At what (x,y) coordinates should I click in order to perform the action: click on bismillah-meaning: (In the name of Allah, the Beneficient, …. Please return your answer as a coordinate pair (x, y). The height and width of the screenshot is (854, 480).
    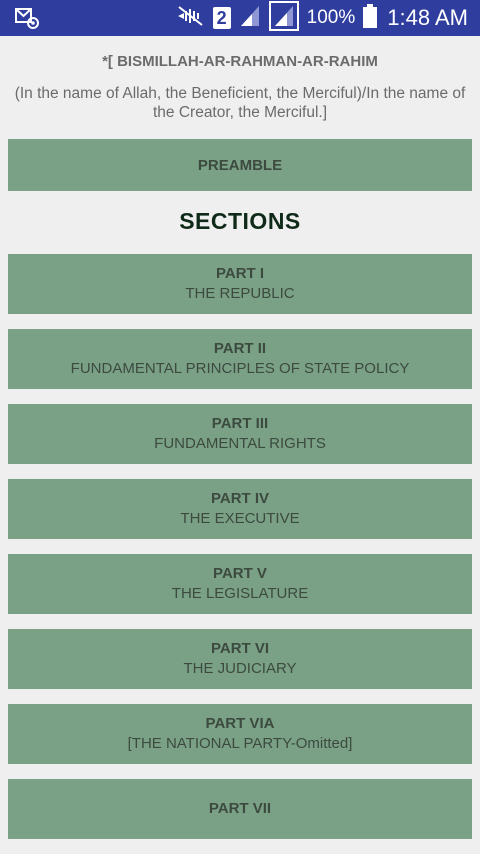
    Looking at the image, I should click on (240, 103).